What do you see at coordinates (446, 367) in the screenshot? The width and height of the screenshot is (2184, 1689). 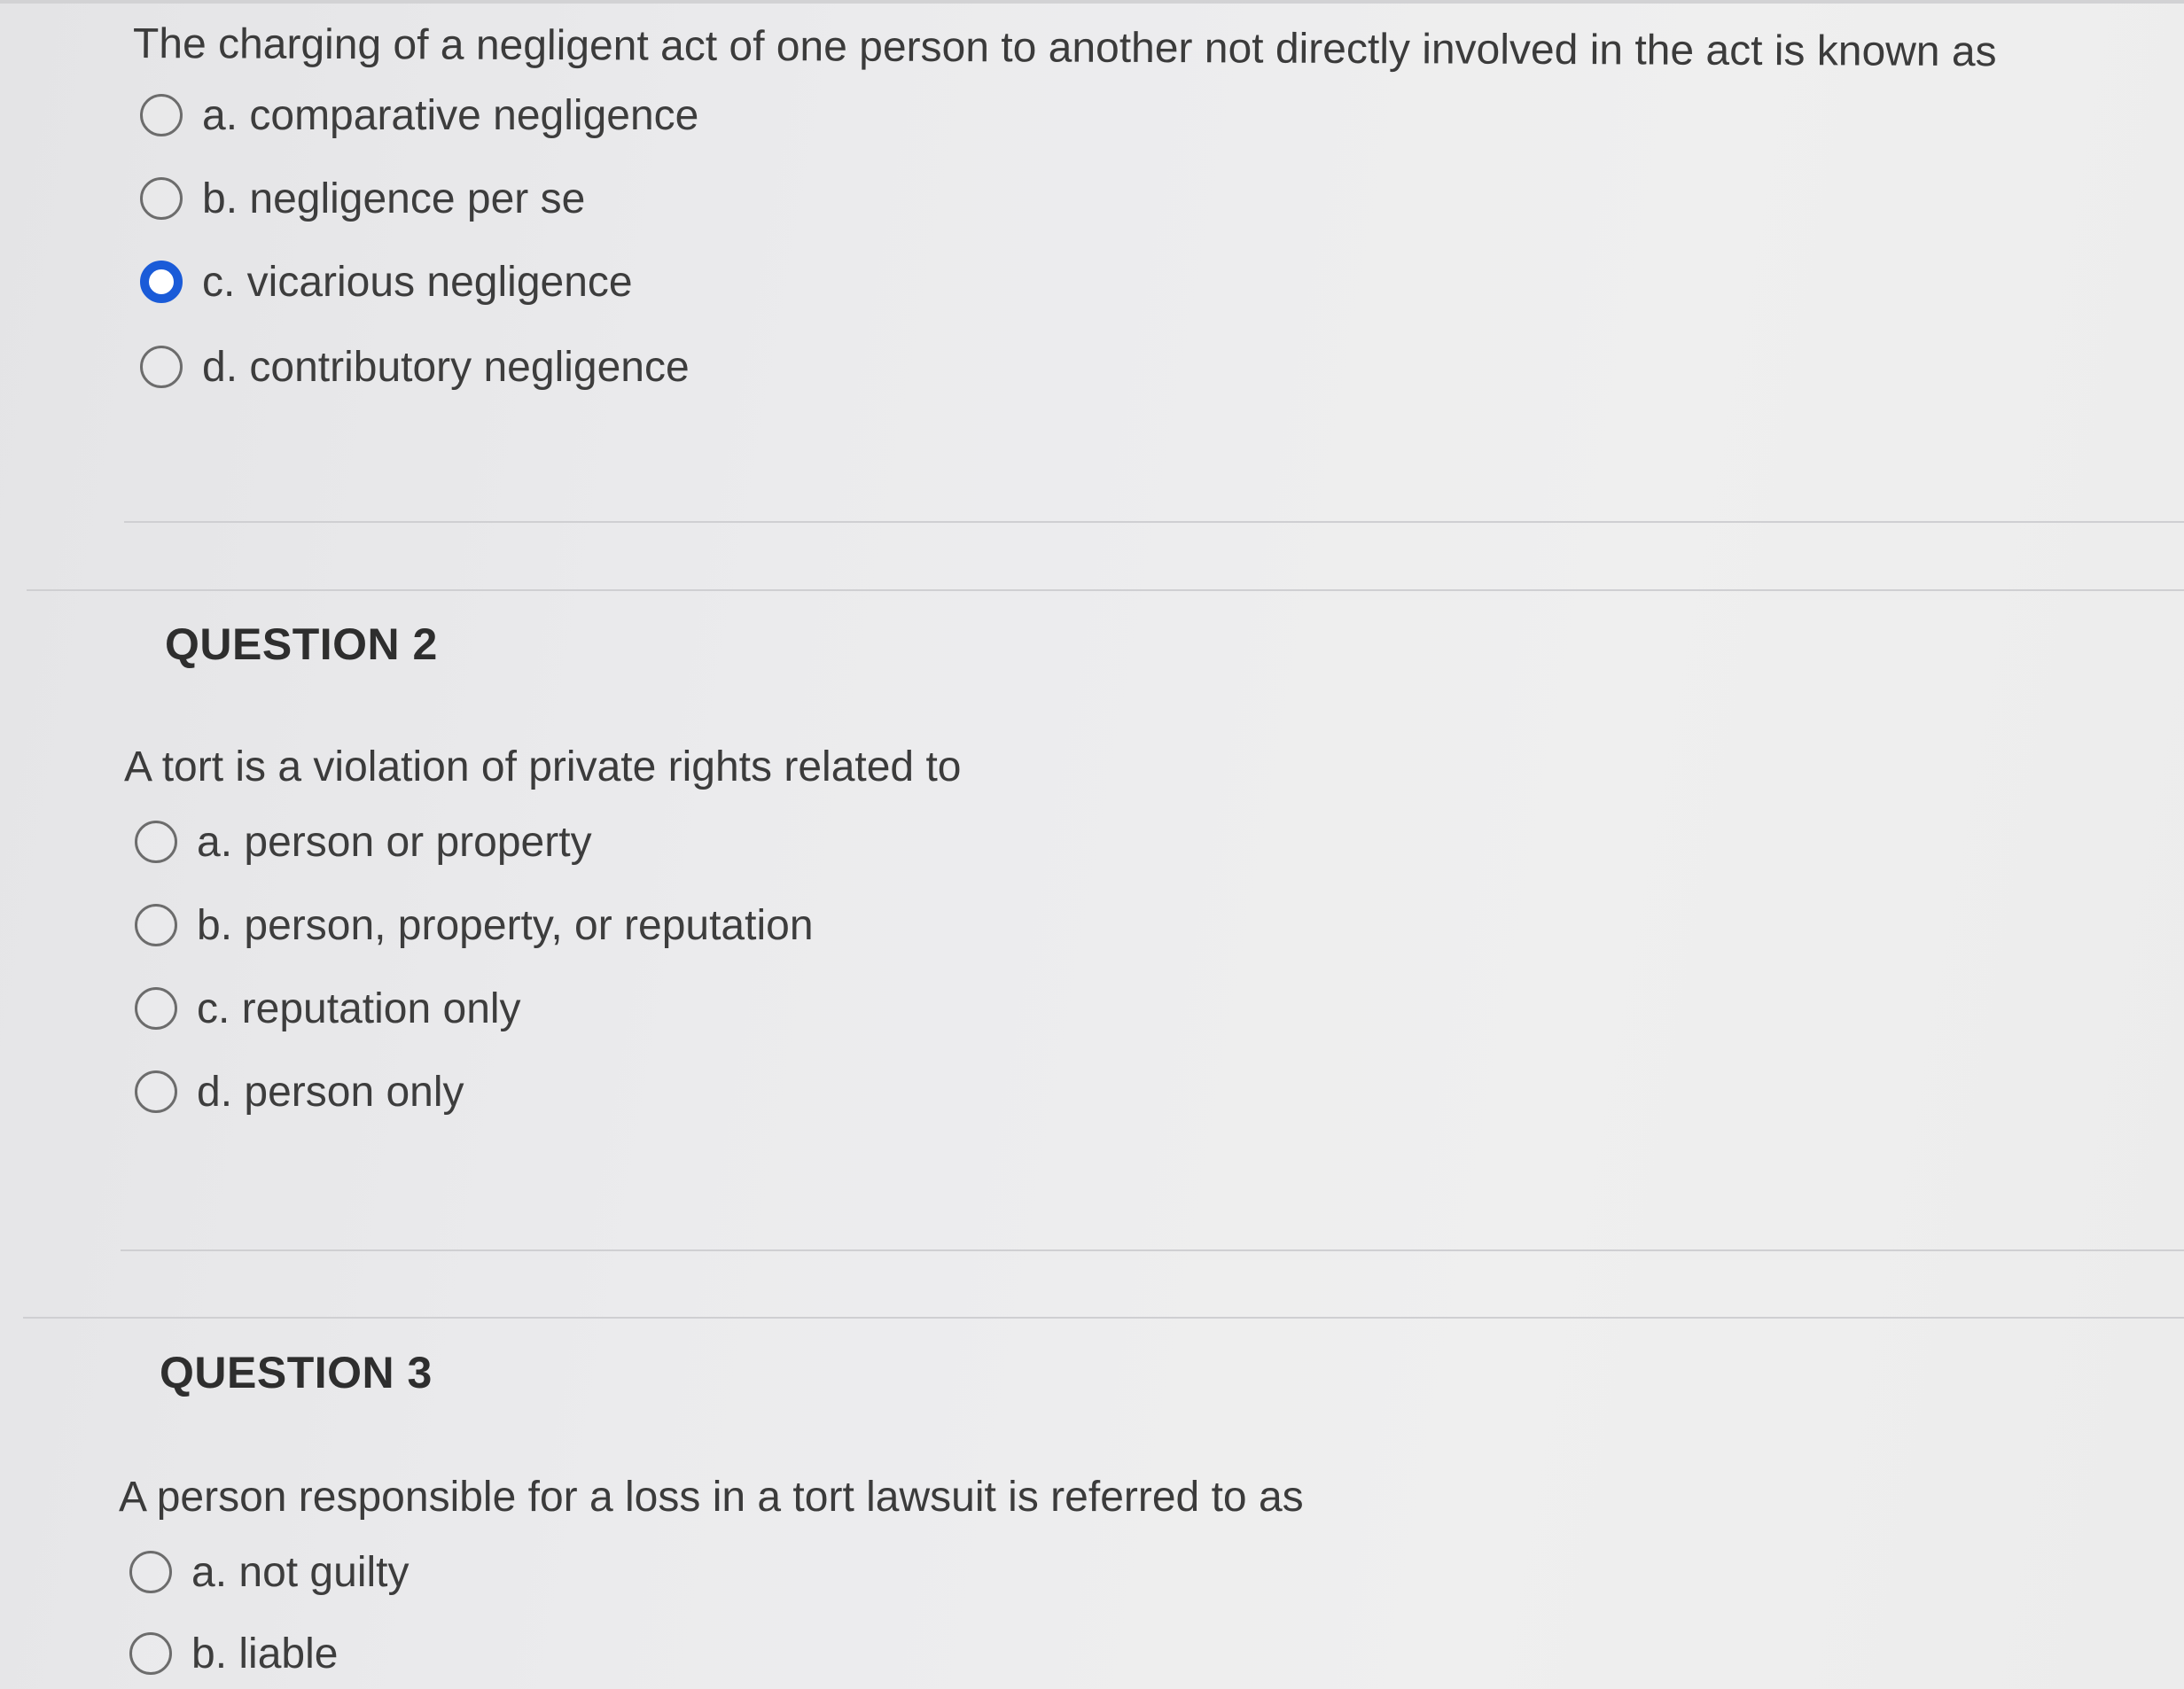 I see `q1-option-d-label: d. contributory negligence` at bounding box center [446, 367].